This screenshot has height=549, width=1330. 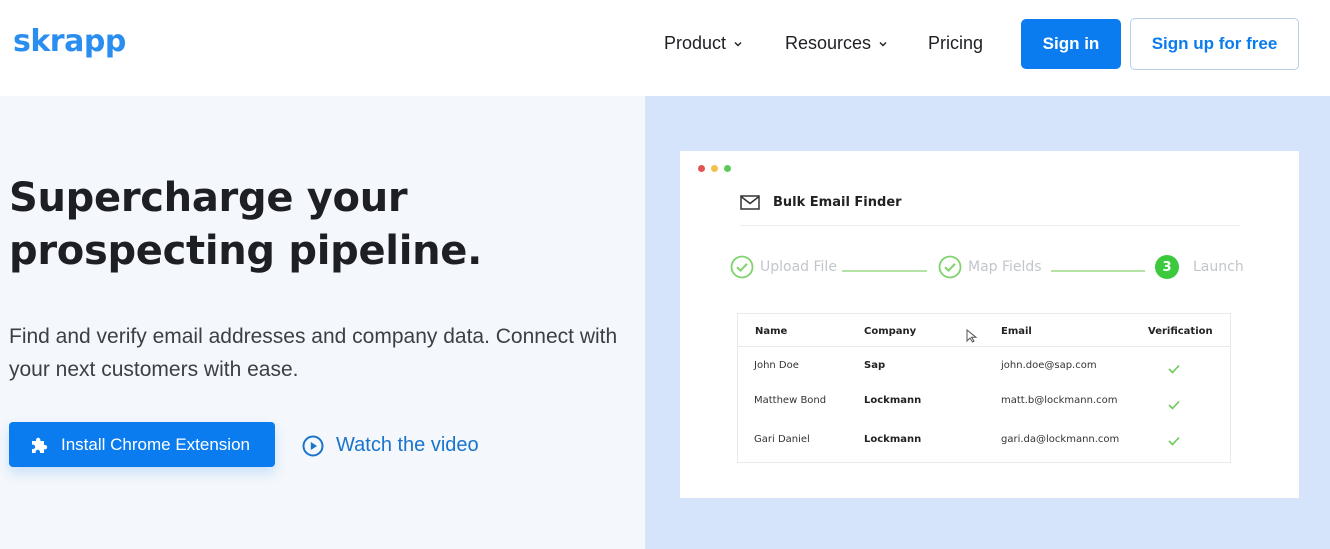 What do you see at coordinates (701, 168) in the screenshot?
I see `window-dot-red` at bounding box center [701, 168].